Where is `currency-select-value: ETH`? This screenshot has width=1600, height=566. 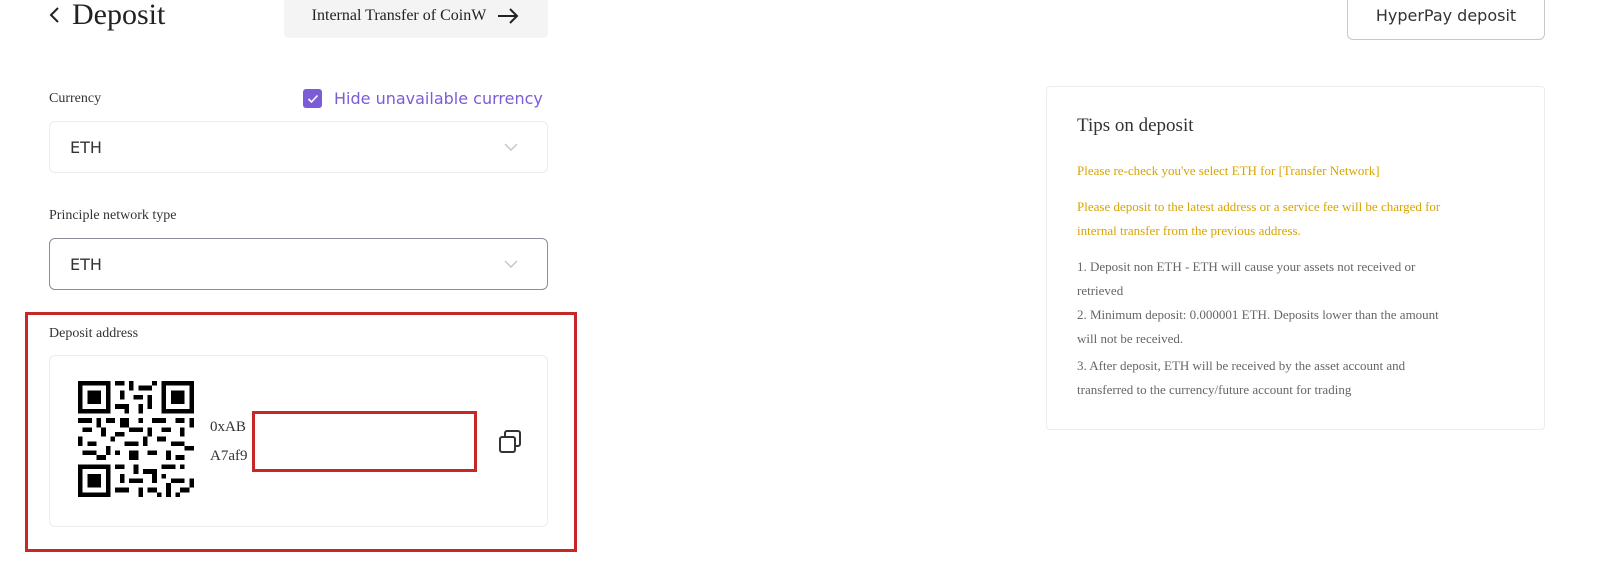
currency-select-value: ETH is located at coordinates (86, 147).